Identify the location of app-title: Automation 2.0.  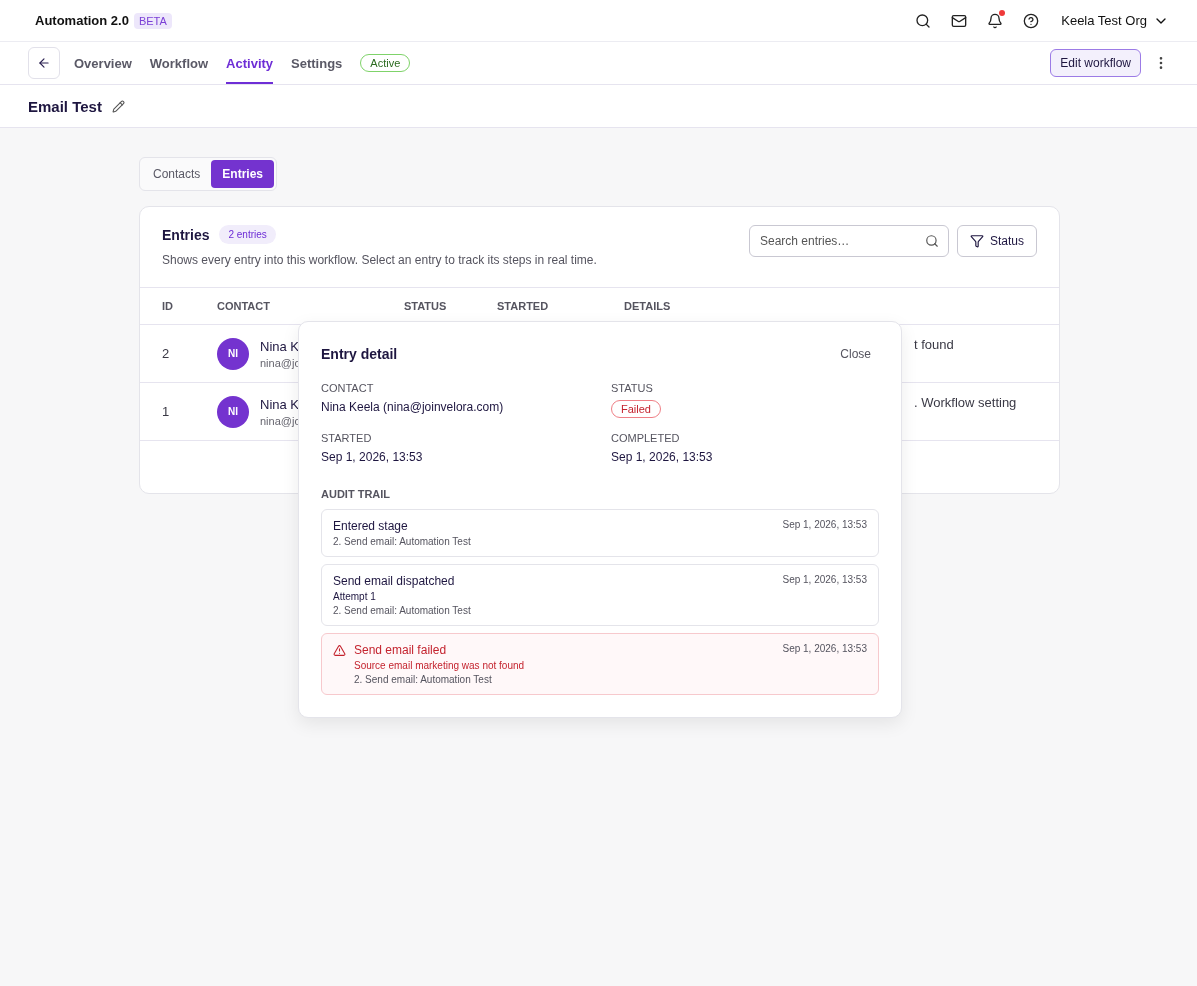
(82, 20).